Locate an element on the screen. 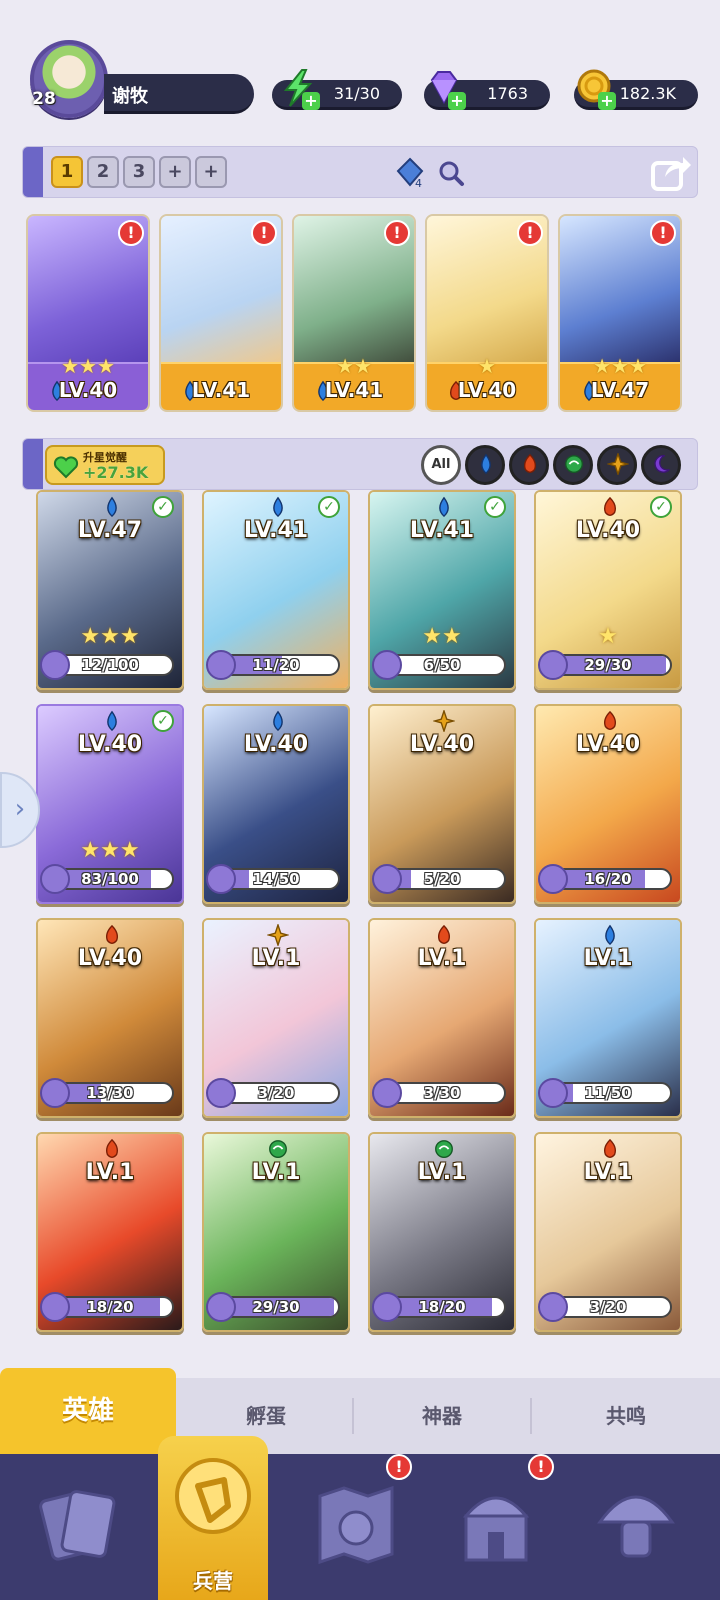 The height and width of the screenshot is (1600, 720). hero-card: LV.1 29/30 is located at coordinates (276, 1232).